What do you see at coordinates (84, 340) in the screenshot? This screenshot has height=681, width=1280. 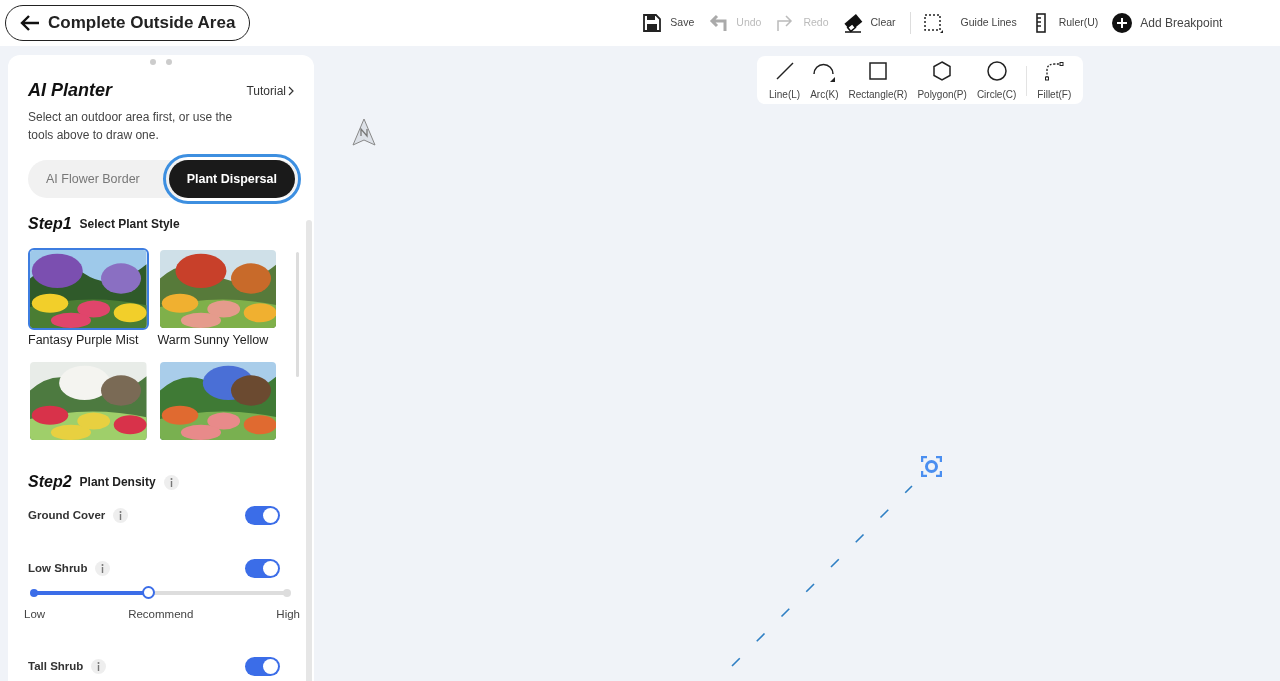 I see `style-label: Fantasy Purple Mist` at bounding box center [84, 340].